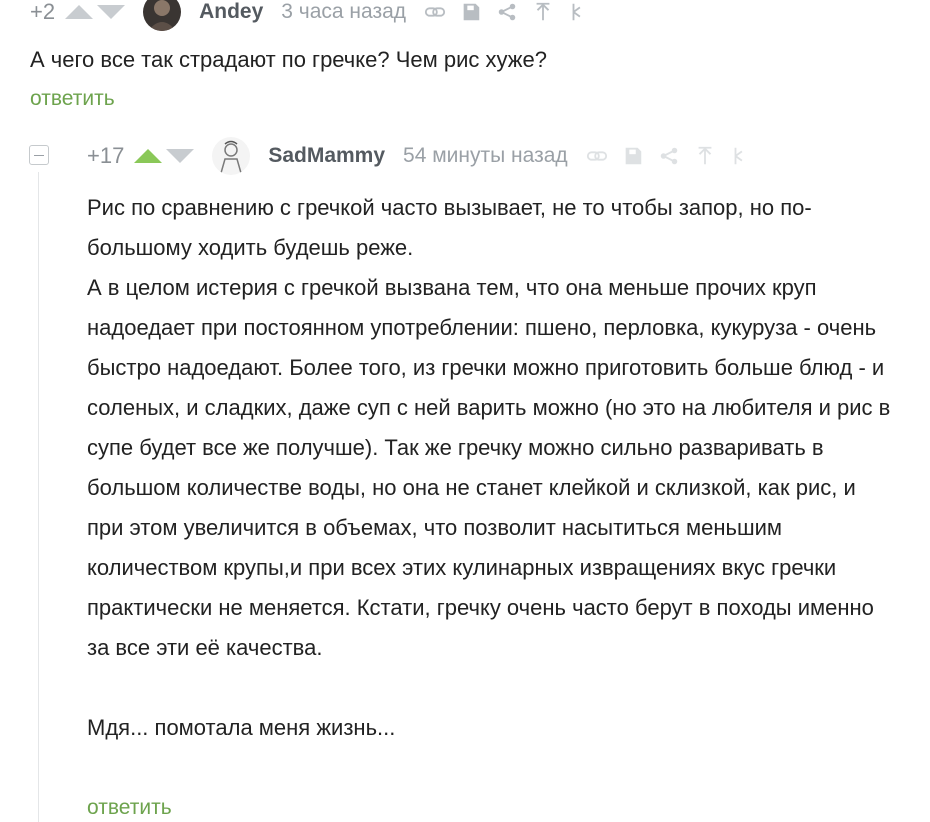 The width and height of the screenshot is (930, 822). I want to click on comment-paragraph-empty, so click(489, 688).